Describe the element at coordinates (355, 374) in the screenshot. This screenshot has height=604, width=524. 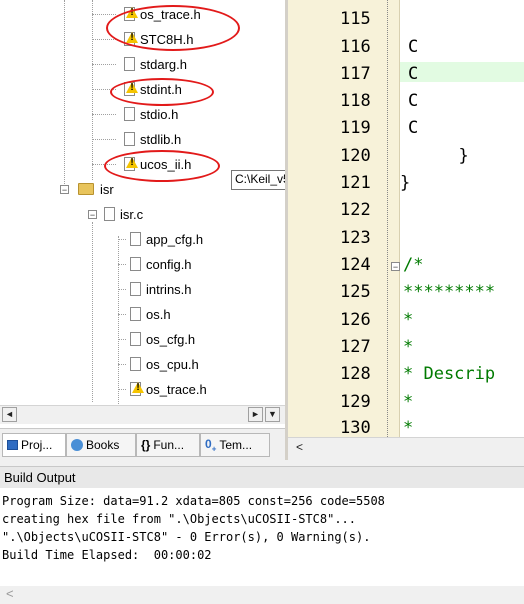
I see `line-number: 128` at that location.